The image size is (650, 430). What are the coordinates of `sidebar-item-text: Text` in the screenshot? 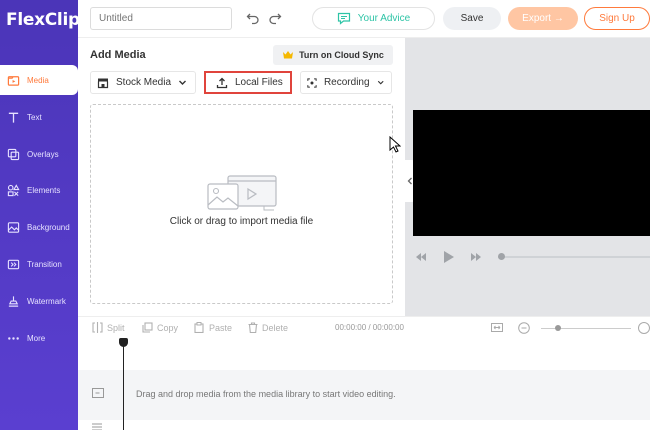 It's located at (39, 117).